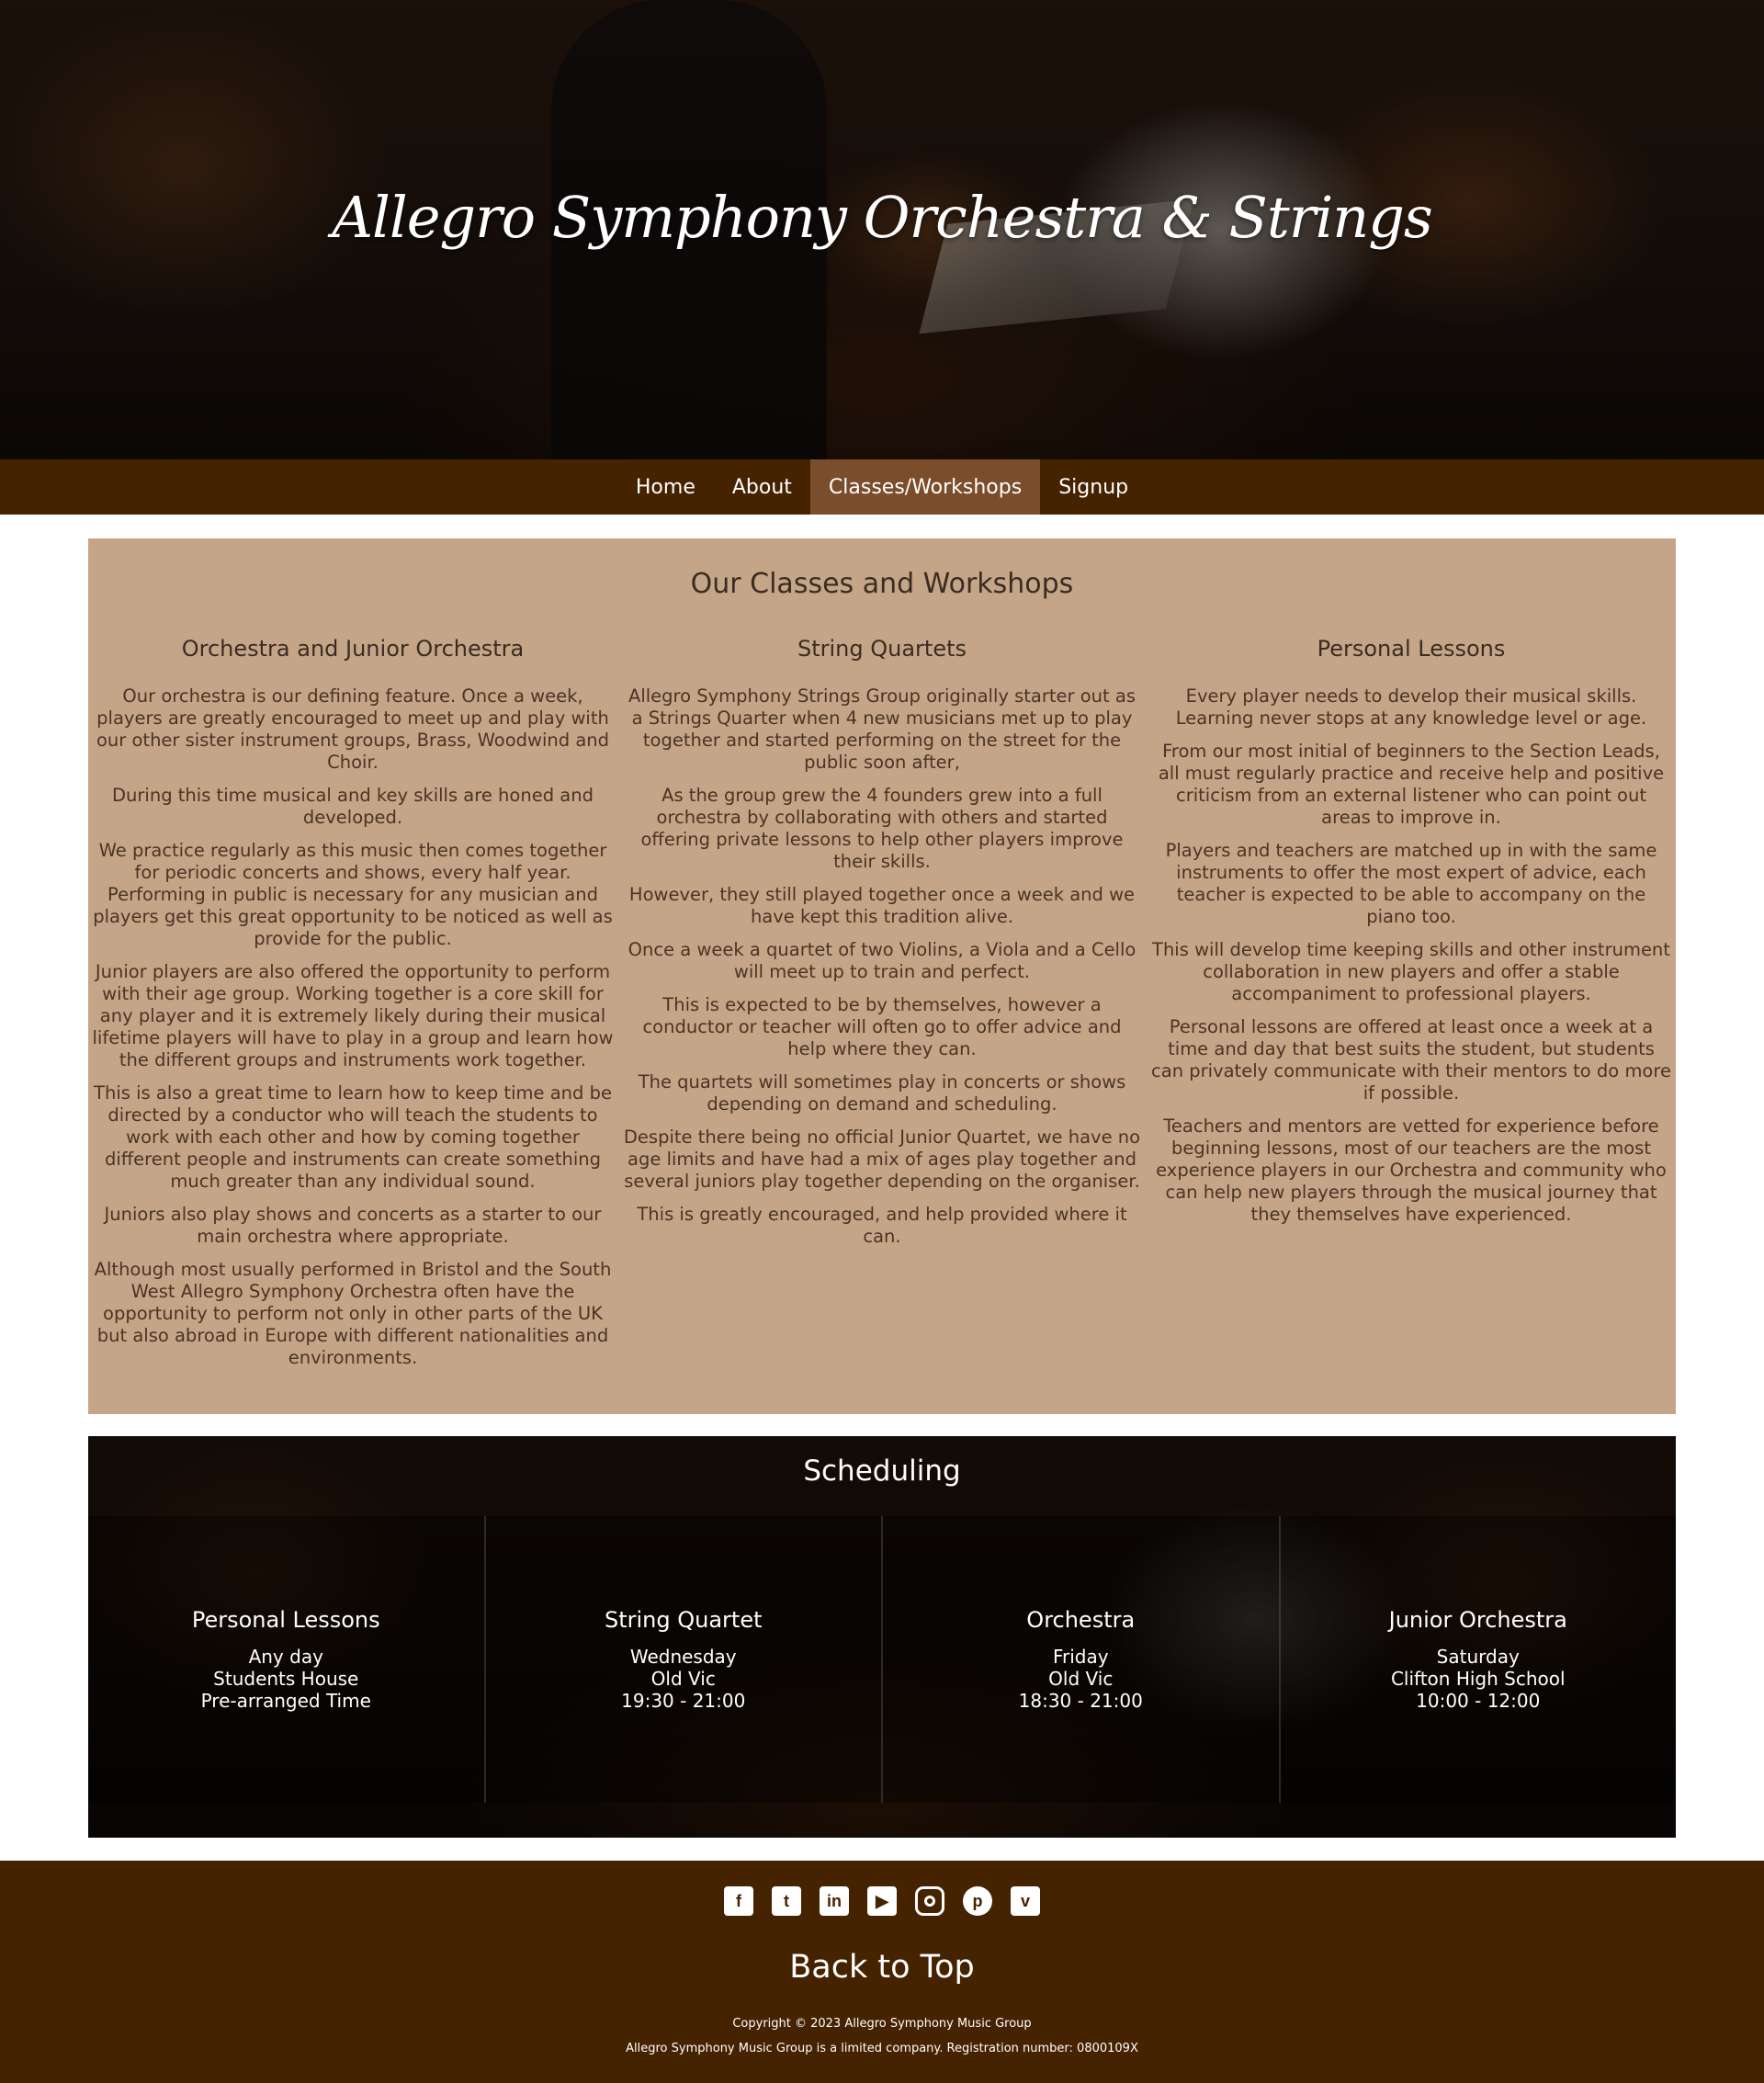 The image size is (1764, 2083). What do you see at coordinates (882, 217) in the screenshot?
I see `site-title: Allegro Symphony Orchestra & Strings` at bounding box center [882, 217].